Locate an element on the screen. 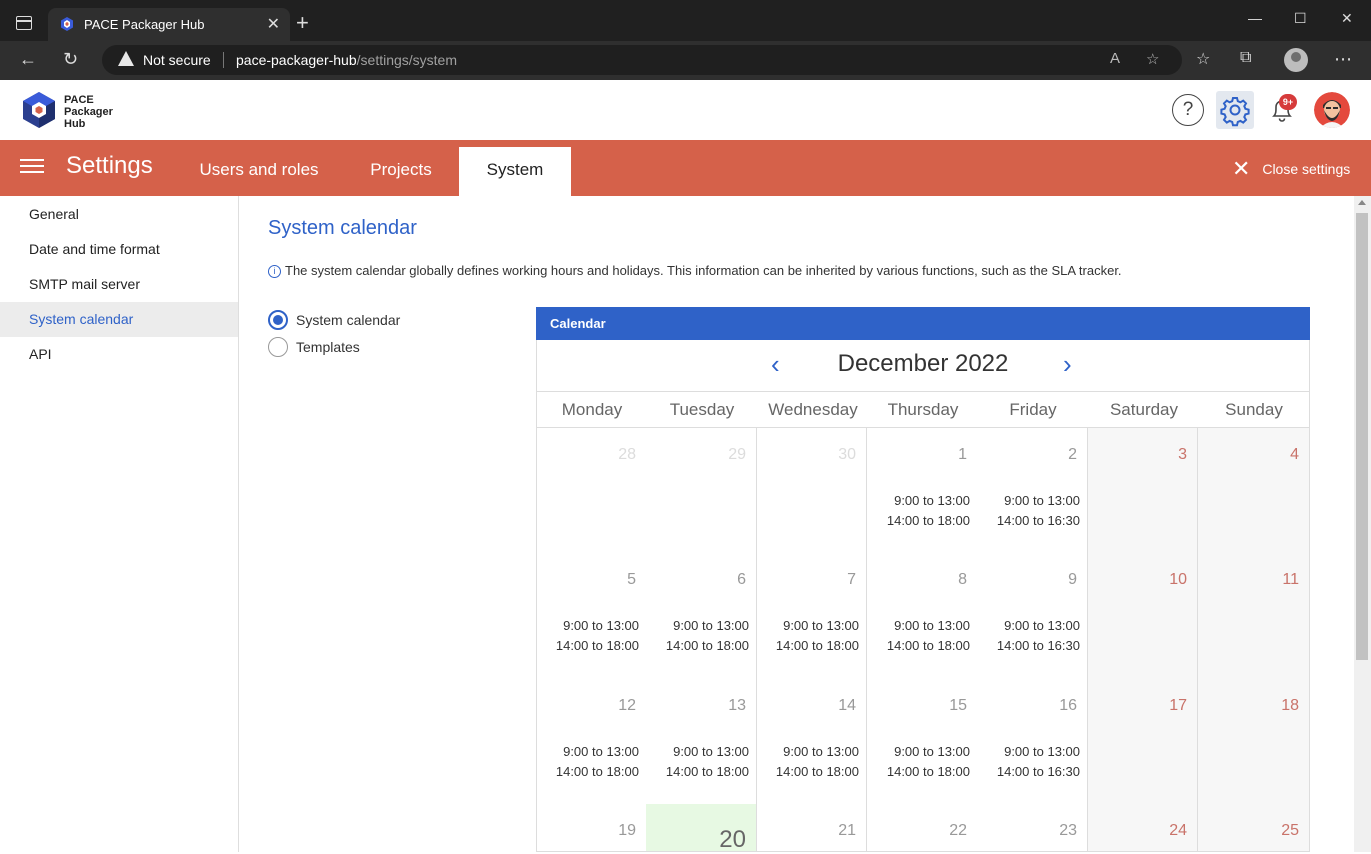 The image size is (1371, 854). calendar-day-number: 25 is located at coordinates (1290, 830).